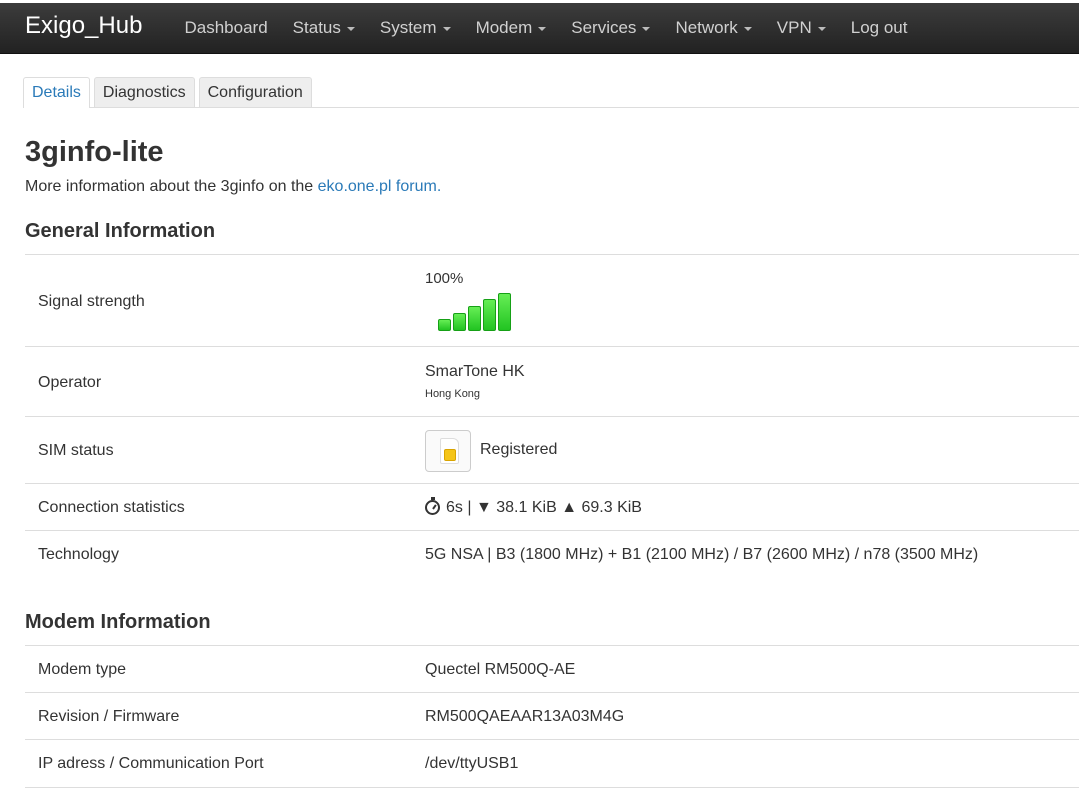 This screenshot has width=1079, height=791. What do you see at coordinates (78, 554) in the screenshot?
I see `technology-label: Technology` at bounding box center [78, 554].